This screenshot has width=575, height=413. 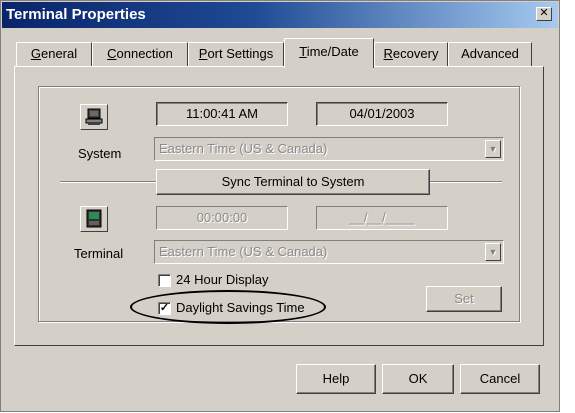 I want to click on terminal-time-field: 00:00:00, so click(x=222, y=218).